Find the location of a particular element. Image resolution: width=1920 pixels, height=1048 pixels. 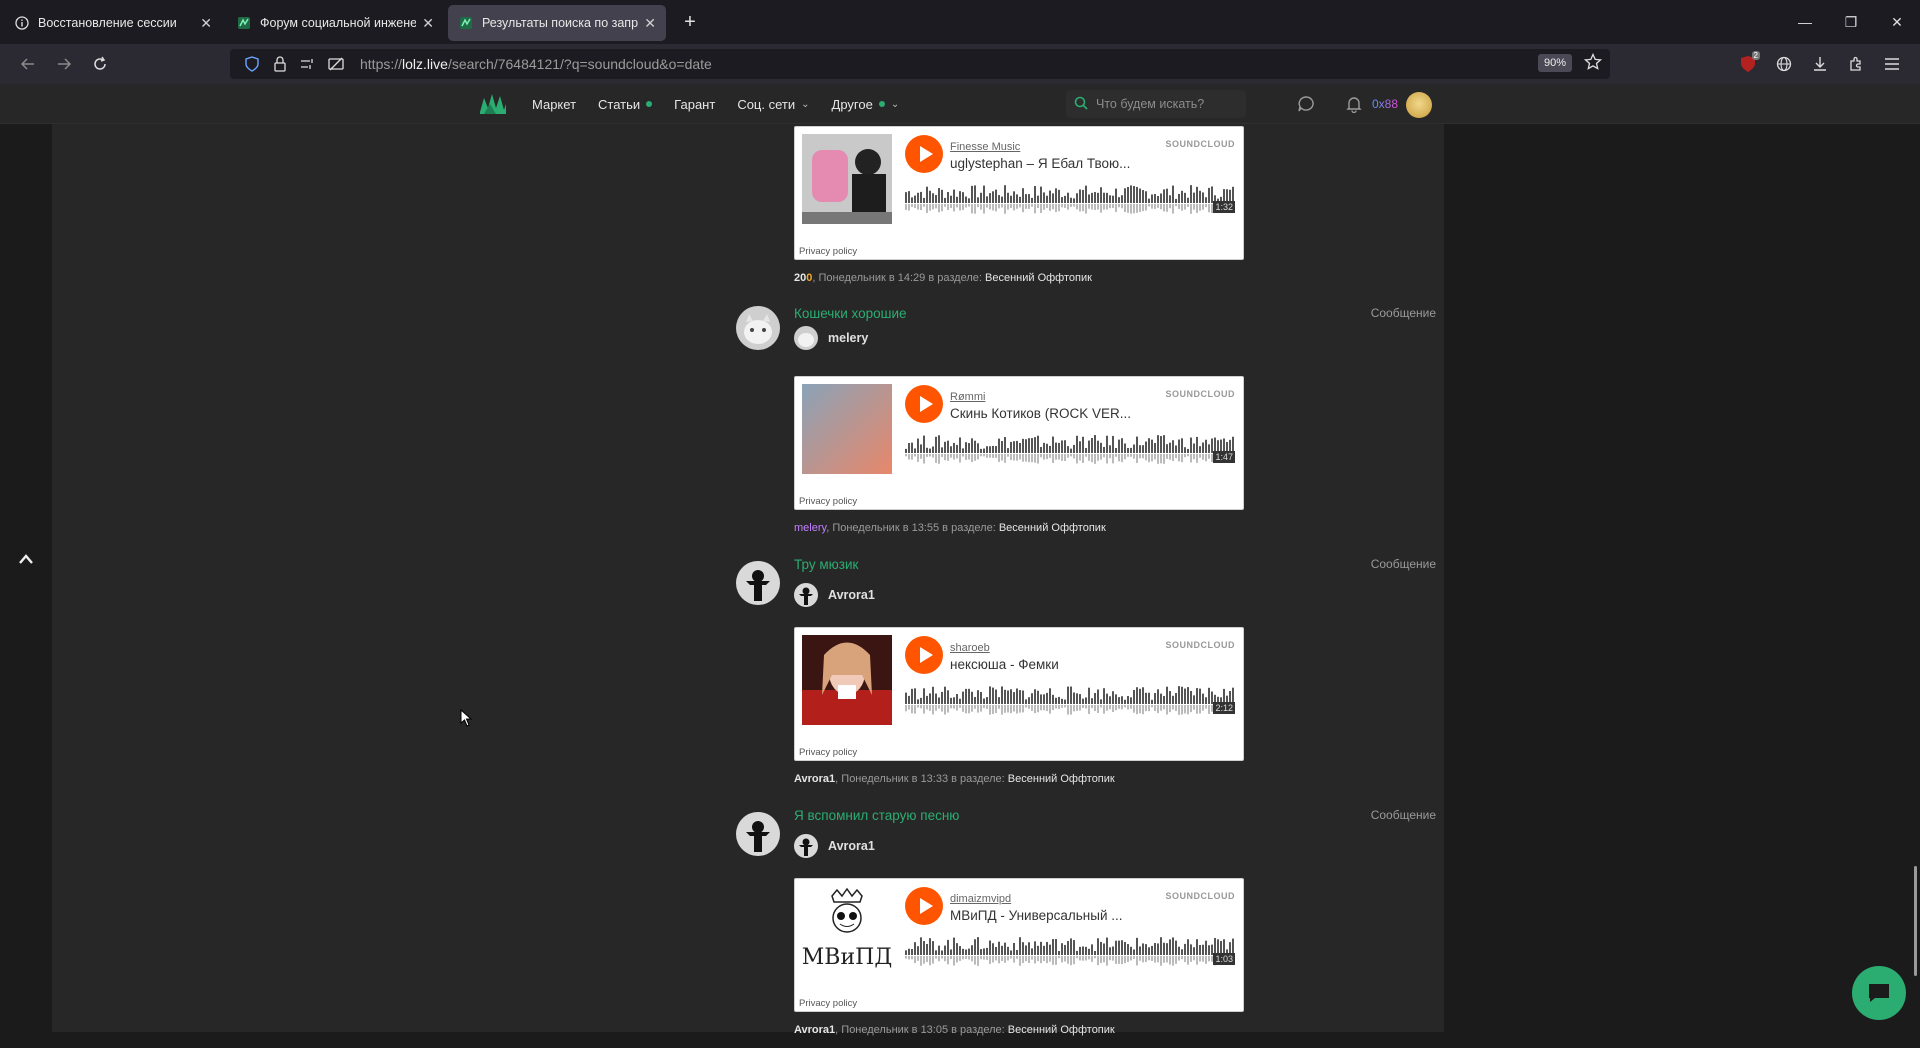

minimize-button: — is located at coordinates (1805, 22).